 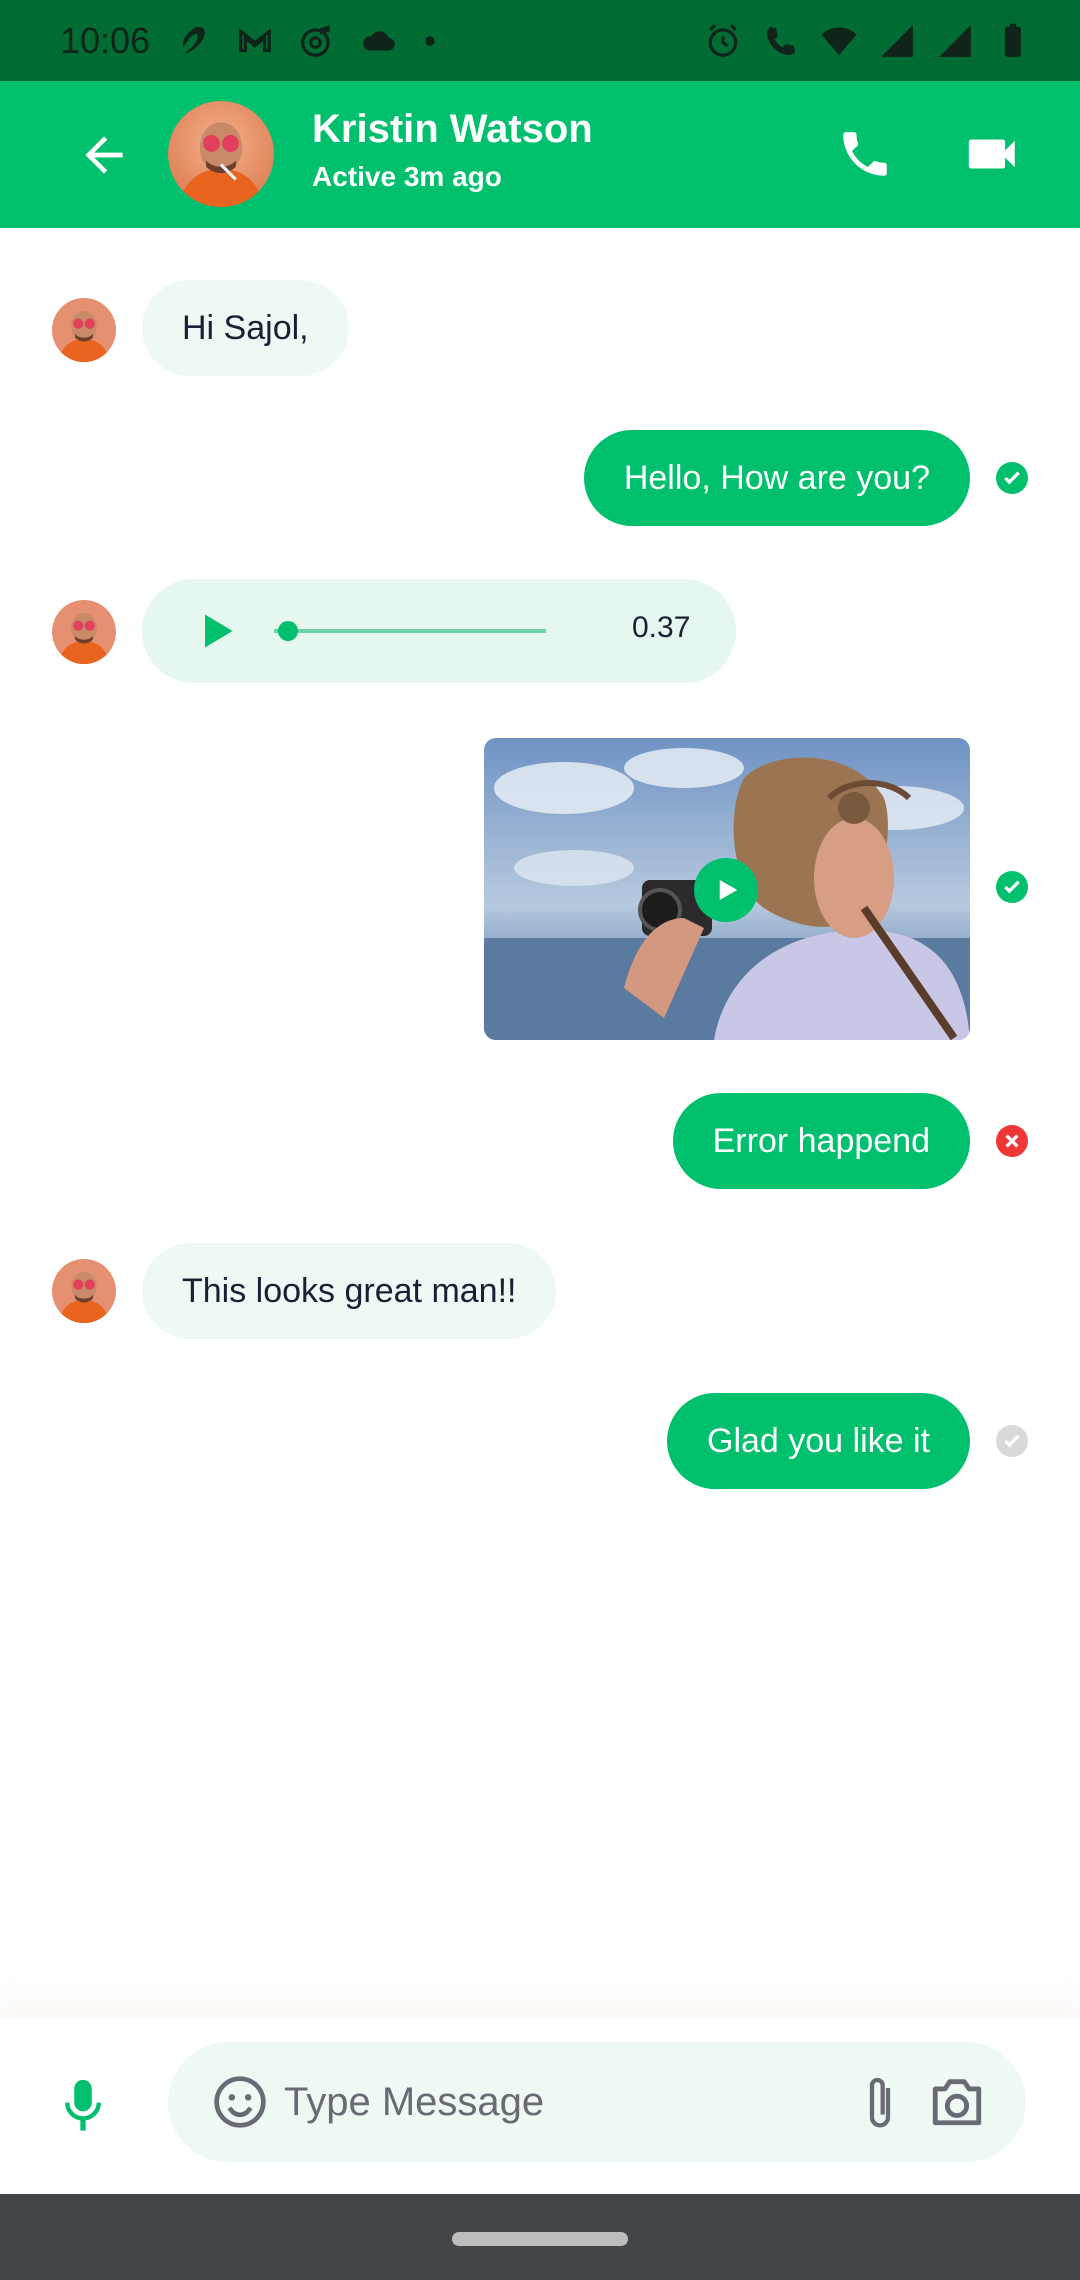 I want to click on message-text: This looks great man!!, so click(x=349, y=1291).